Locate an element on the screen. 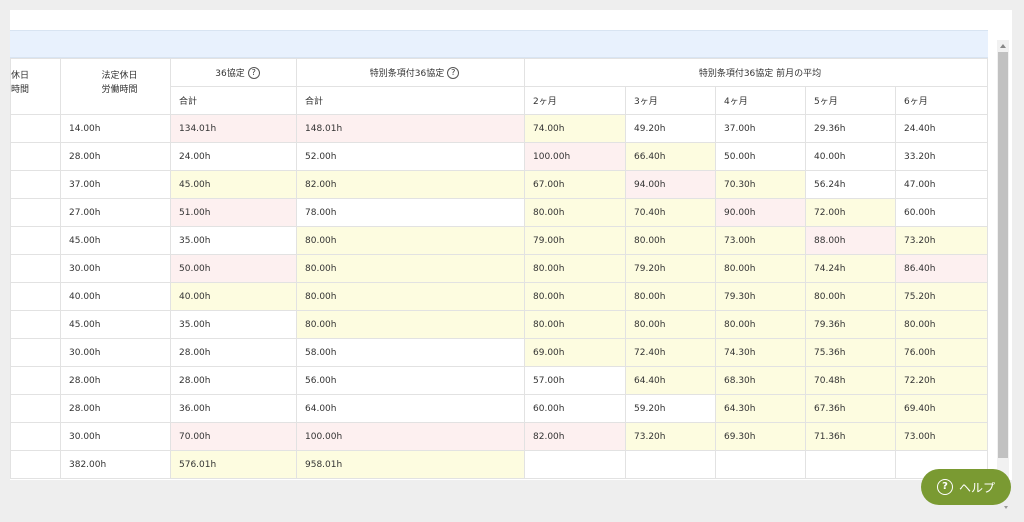 The height and width of the screenshot is (522, 1024). cell-special-total: 148.01h is located at coordinates (410, 128).